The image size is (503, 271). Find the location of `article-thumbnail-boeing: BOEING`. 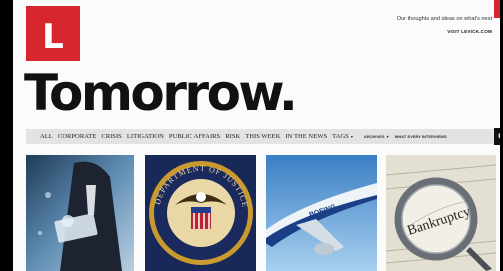

article-thumbnail-boeing: BOEING is located at coordinates (321, 213).